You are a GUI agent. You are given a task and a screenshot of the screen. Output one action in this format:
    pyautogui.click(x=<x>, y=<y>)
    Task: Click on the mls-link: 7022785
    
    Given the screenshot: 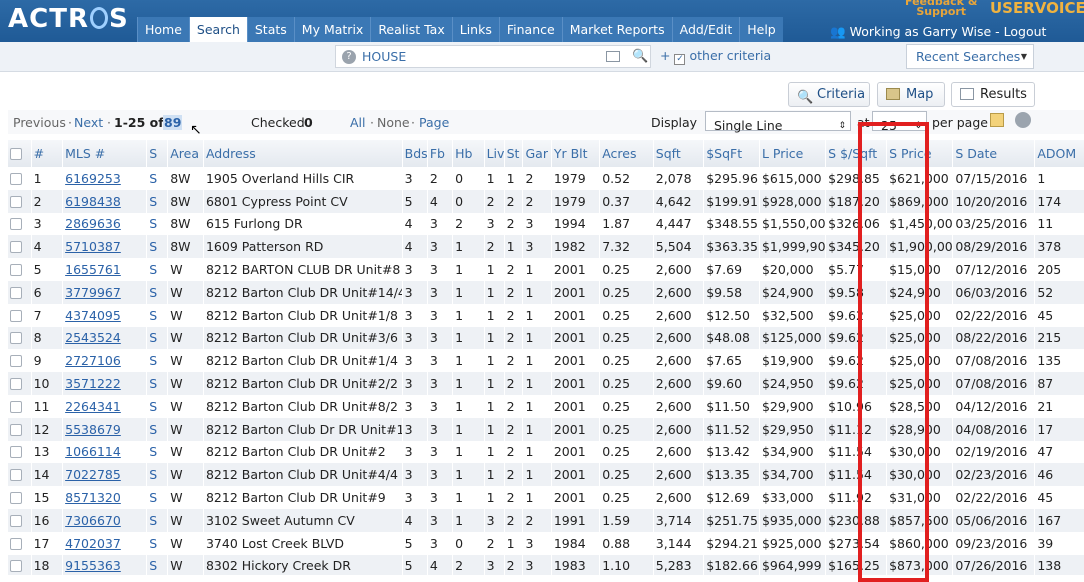 What is the action you would take?
    pyautogui.click(x=105, y=475)
    